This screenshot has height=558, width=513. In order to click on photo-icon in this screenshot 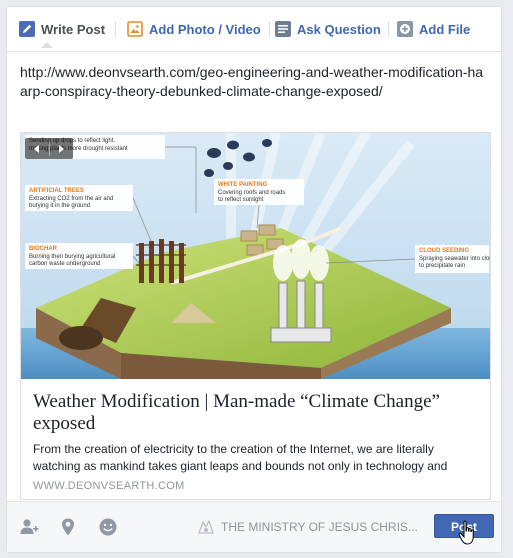, I will do `click(135, 29)`.